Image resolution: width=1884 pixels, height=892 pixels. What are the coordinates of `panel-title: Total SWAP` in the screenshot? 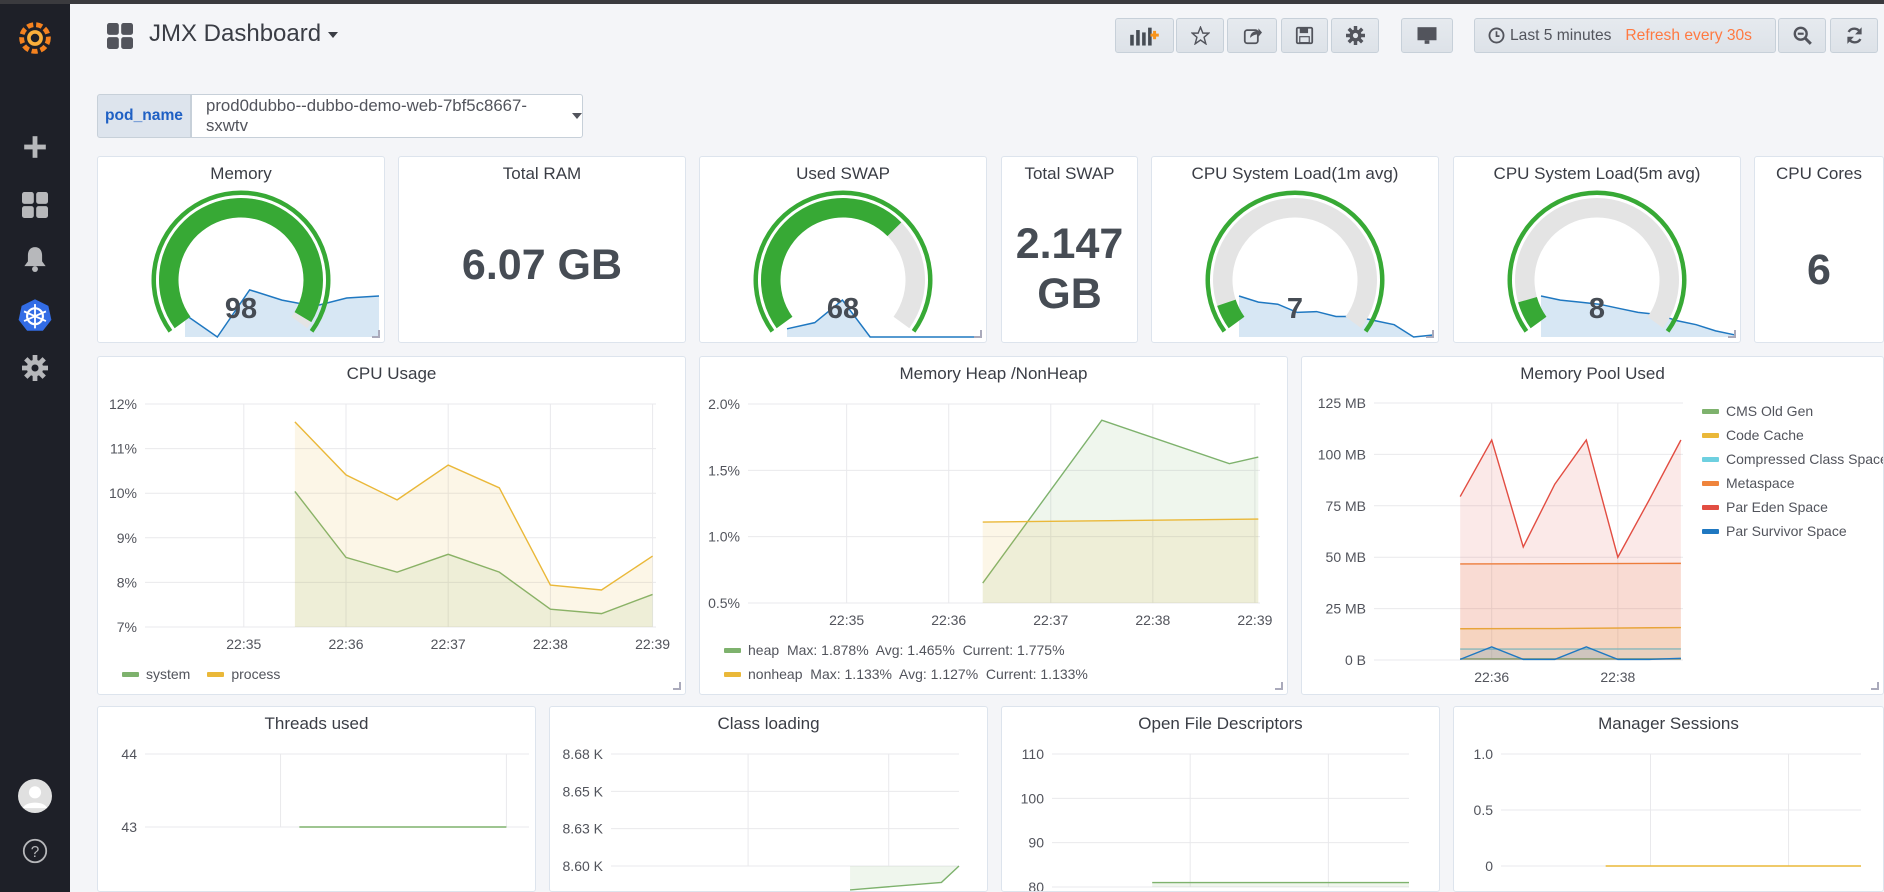 It's located at (1069, 174).